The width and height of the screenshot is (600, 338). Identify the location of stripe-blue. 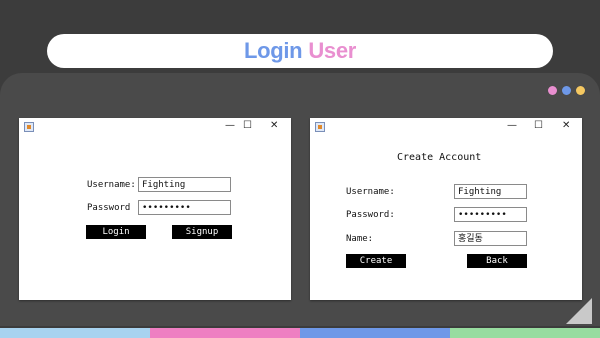
(375, 333).